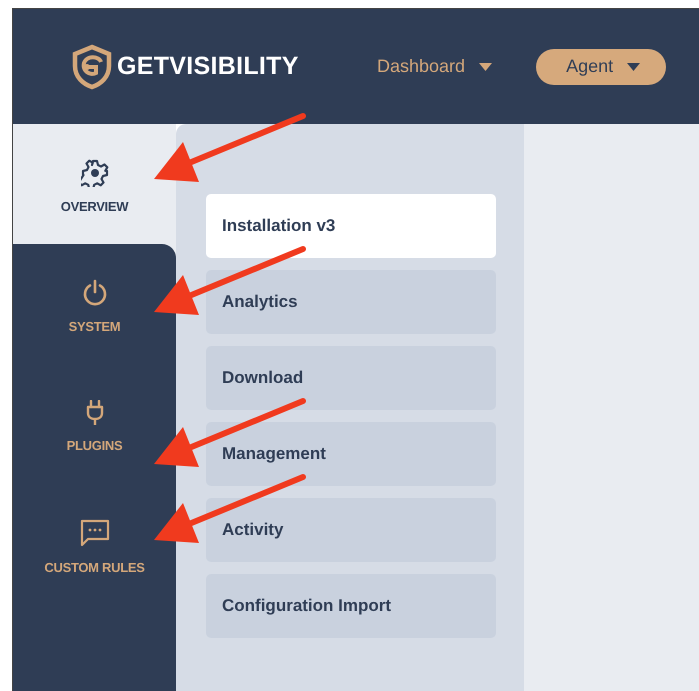  What do you see at coordinates (601, 66) in the screenshot?
I see `agent-dropdown: Agent` at bounding box center [601, 66].